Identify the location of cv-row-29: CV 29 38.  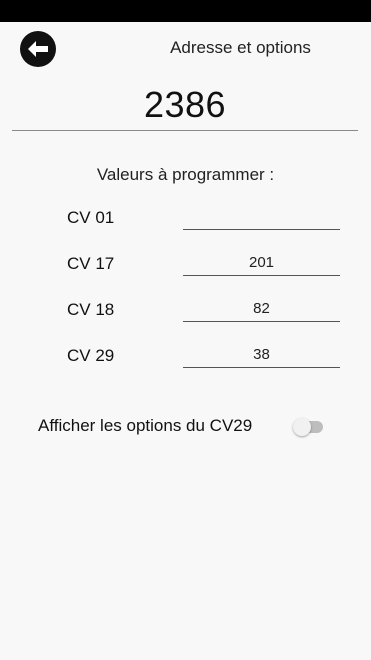
(185, 356).